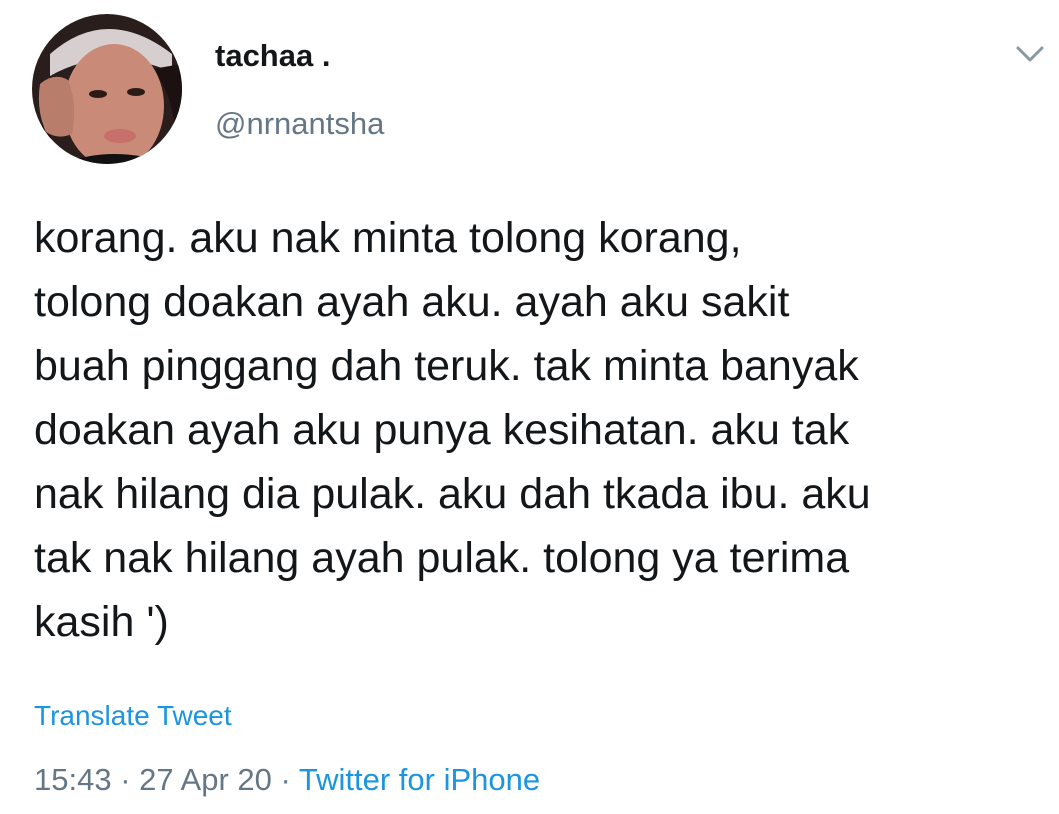  Describe the element at coordinates (442, 430) in the screenshot. I see `tweet-text-line: doakan ayah aku punya kesihatan. aku tak` at that location.